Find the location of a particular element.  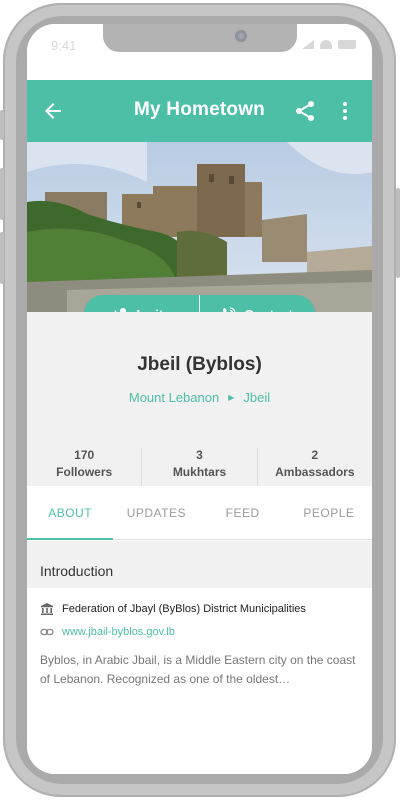

signal-icon is located at coordinates (308, 44).